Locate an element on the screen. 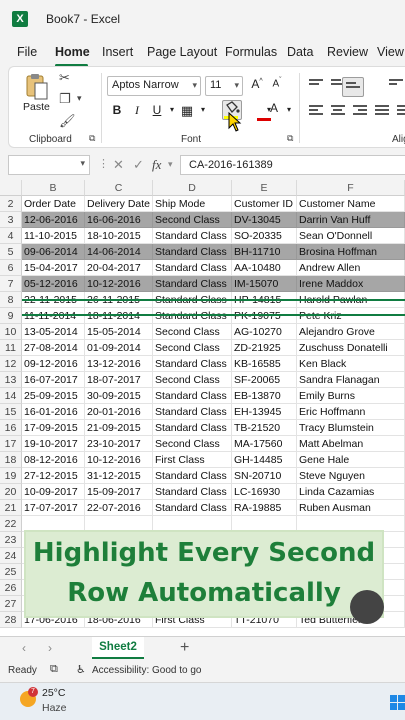  table-cell: AG-10270 is located at coordinates (264, 332).